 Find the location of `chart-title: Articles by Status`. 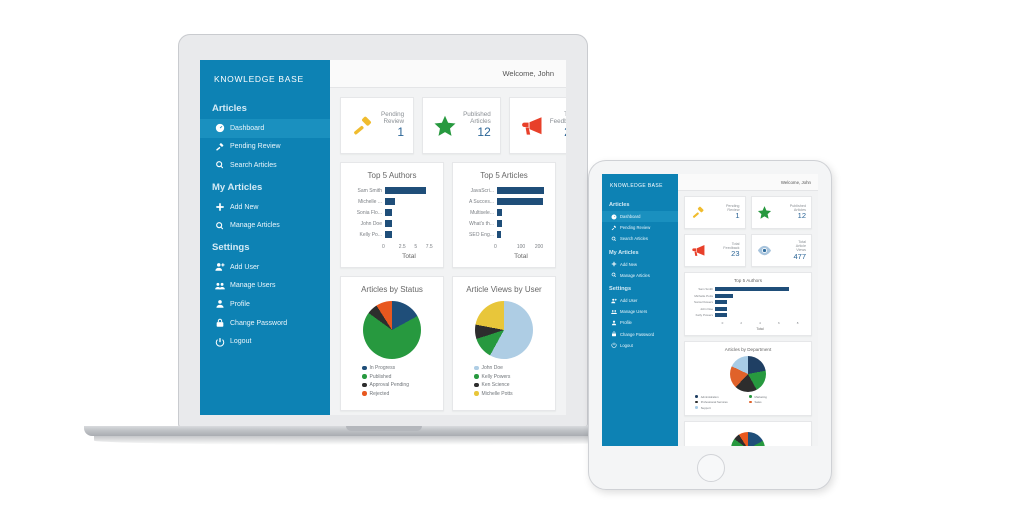

chart-title: Articles by Status is located at coordinates (392, 289).